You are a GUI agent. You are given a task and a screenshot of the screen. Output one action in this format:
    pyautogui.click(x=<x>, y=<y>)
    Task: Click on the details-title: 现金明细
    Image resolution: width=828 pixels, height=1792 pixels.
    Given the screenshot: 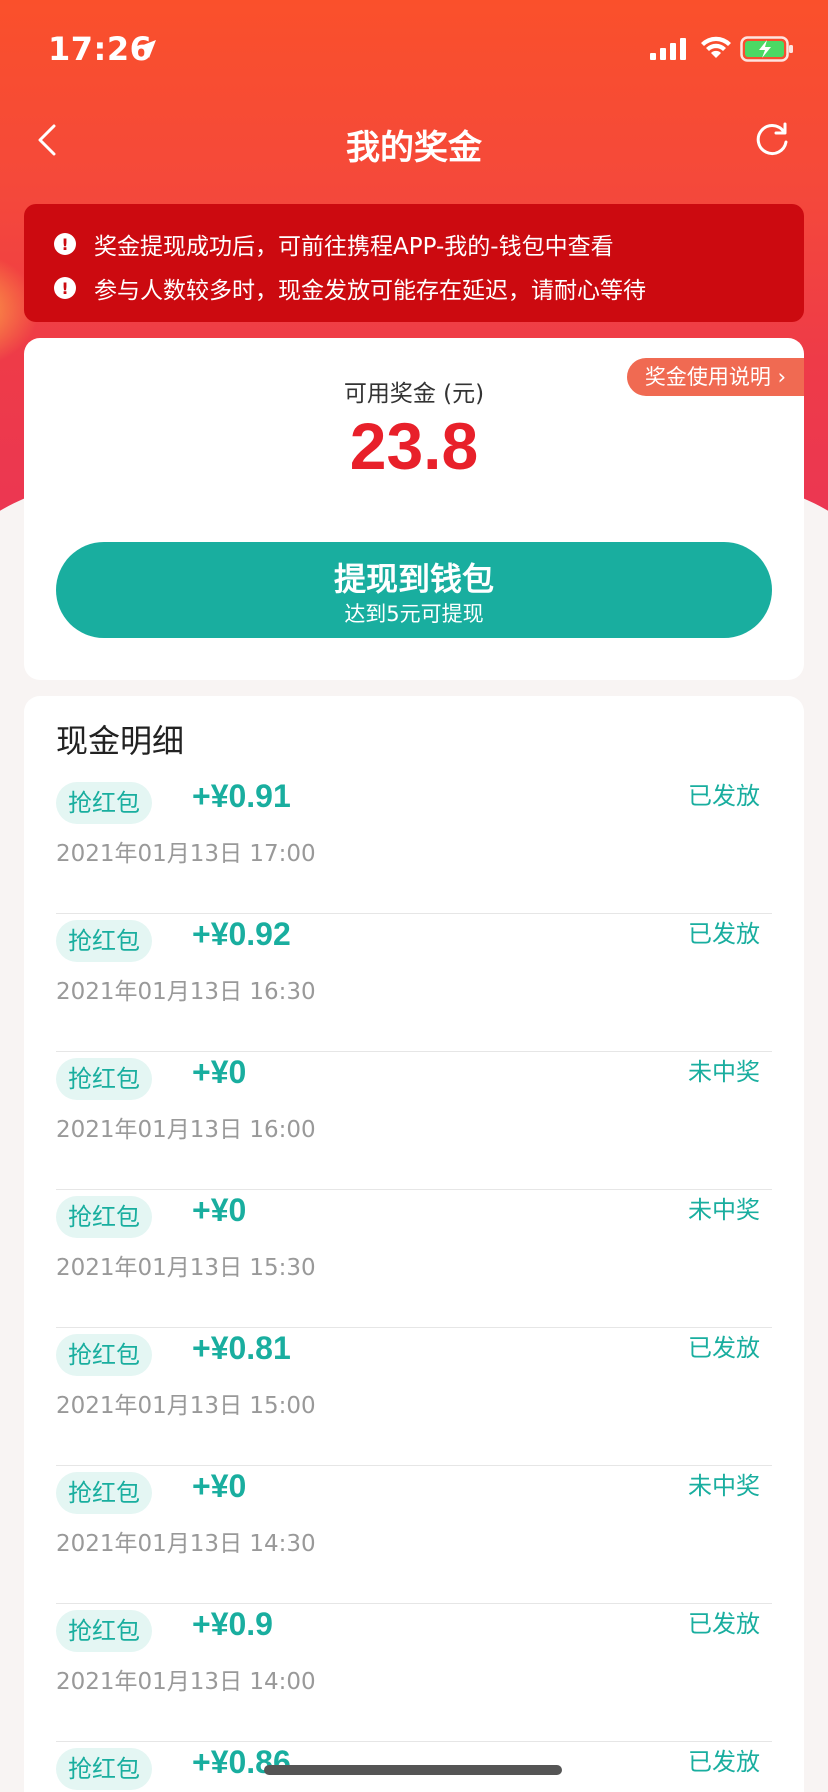 What is the action you would take?
    pyautogui.click(x=120, y=741)
    